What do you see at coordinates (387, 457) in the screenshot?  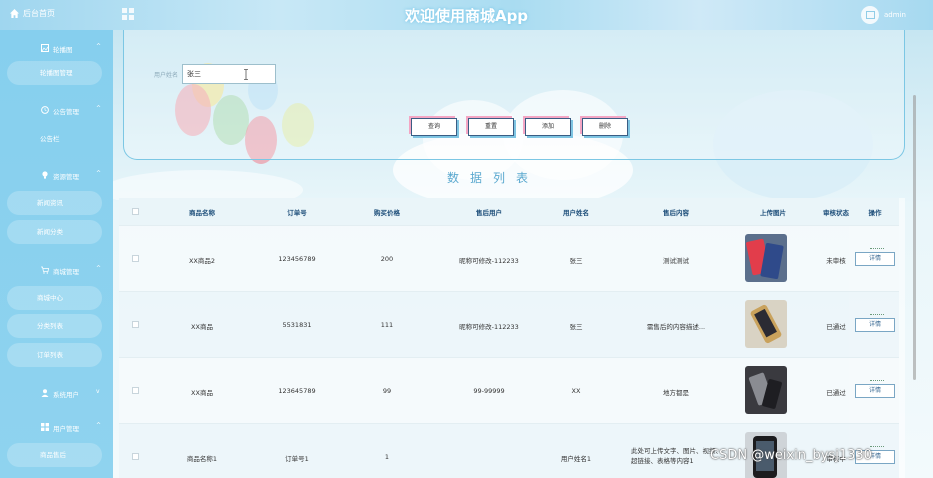 I see `cell-price: 1` at bounding box center [387, 457].